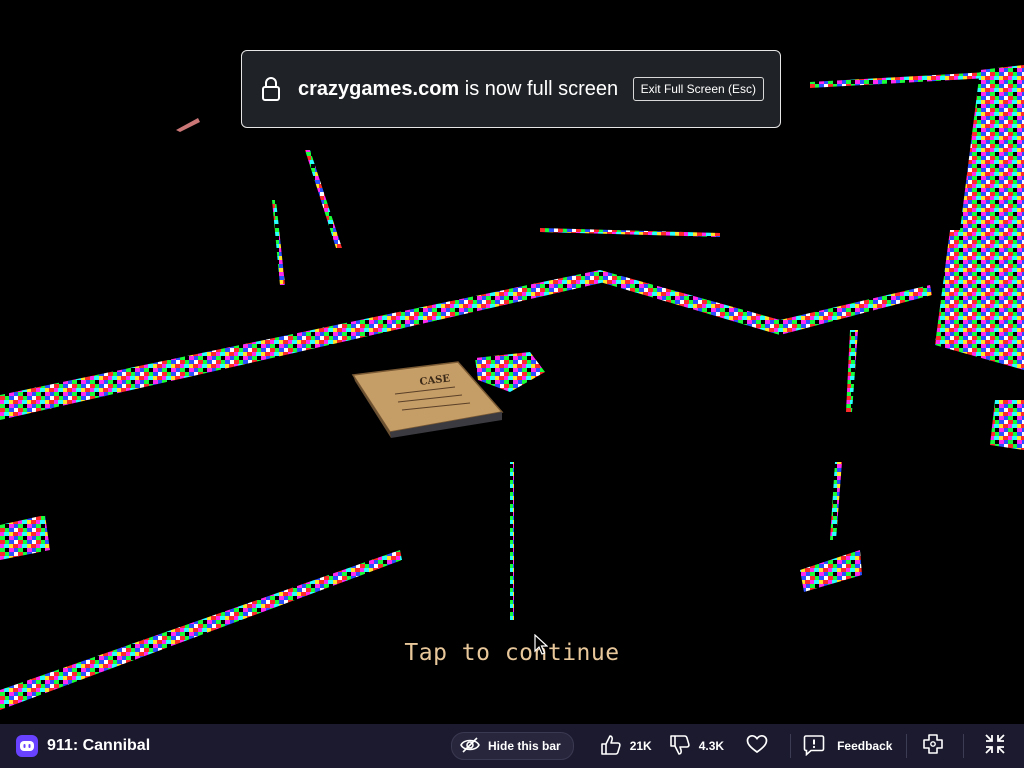  Describe the element at coordinates (512, 653) in the screenshot. I see `tap-to-continue-prompt: Tap to continue` at that location.